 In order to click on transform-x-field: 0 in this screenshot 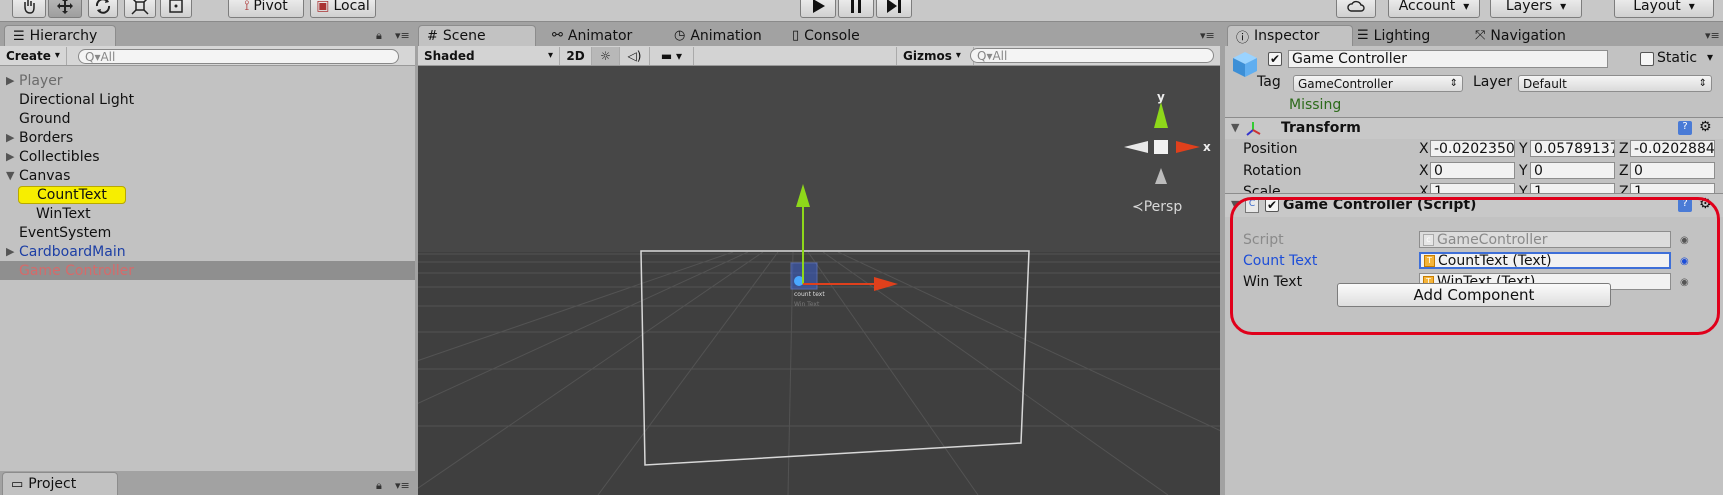, I will do `click(1472, 170)`.